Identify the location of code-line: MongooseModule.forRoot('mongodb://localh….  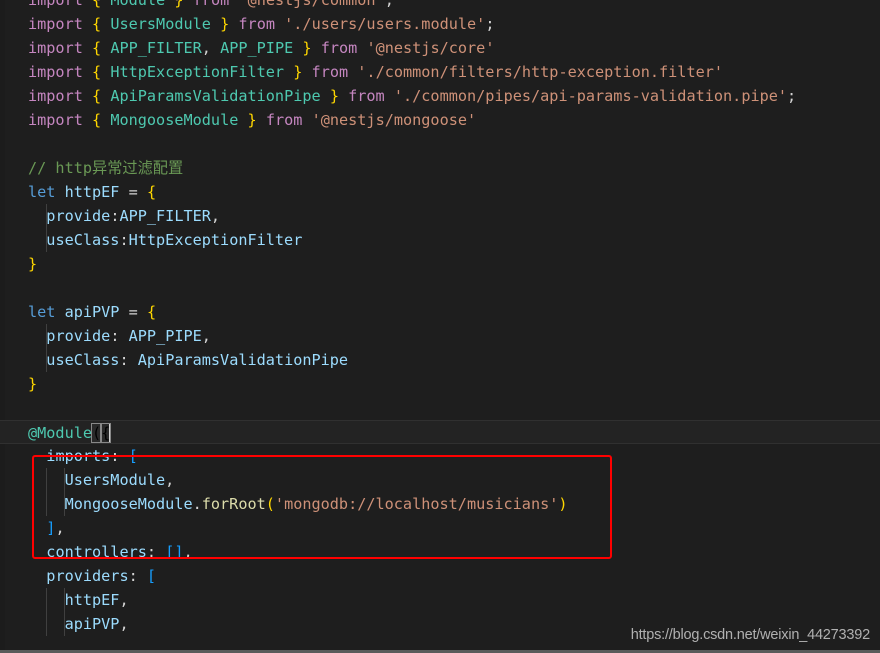
(440, 504).